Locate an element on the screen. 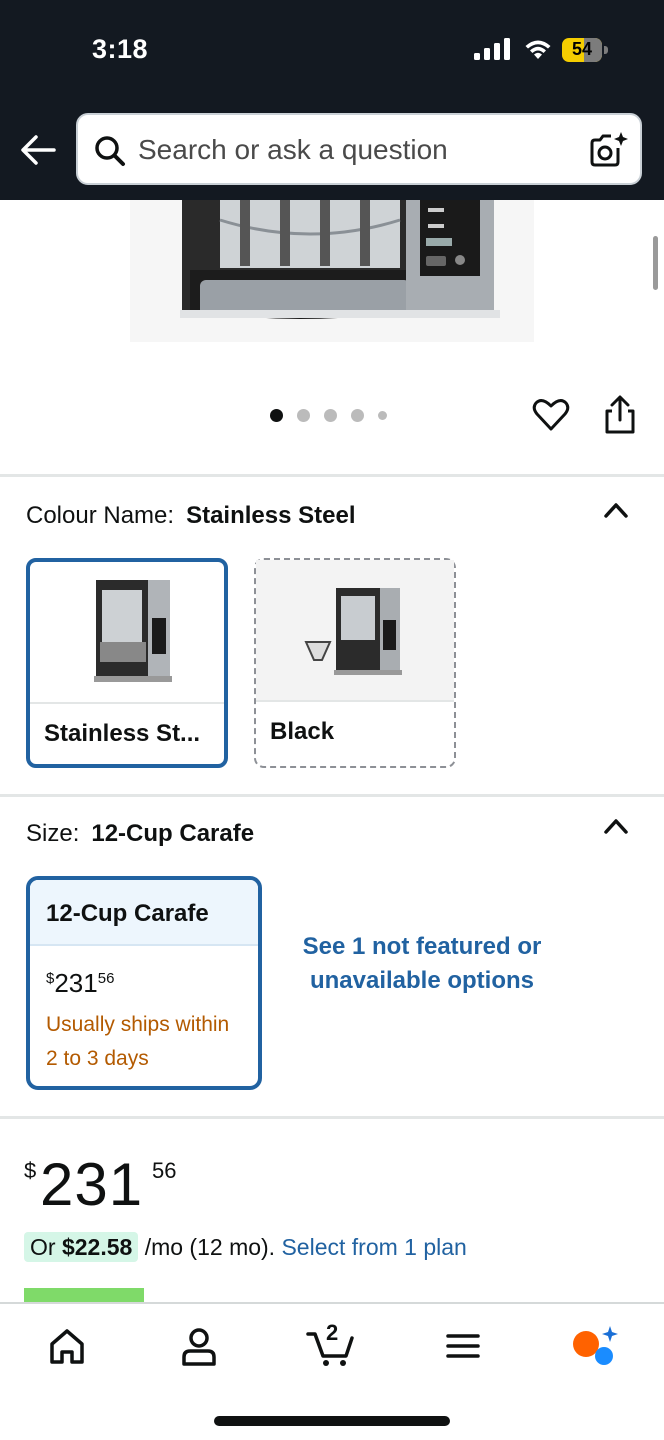 This screenshot has height=1440, width=664. colour-option-black: Black is located at coordinates (355, 663).